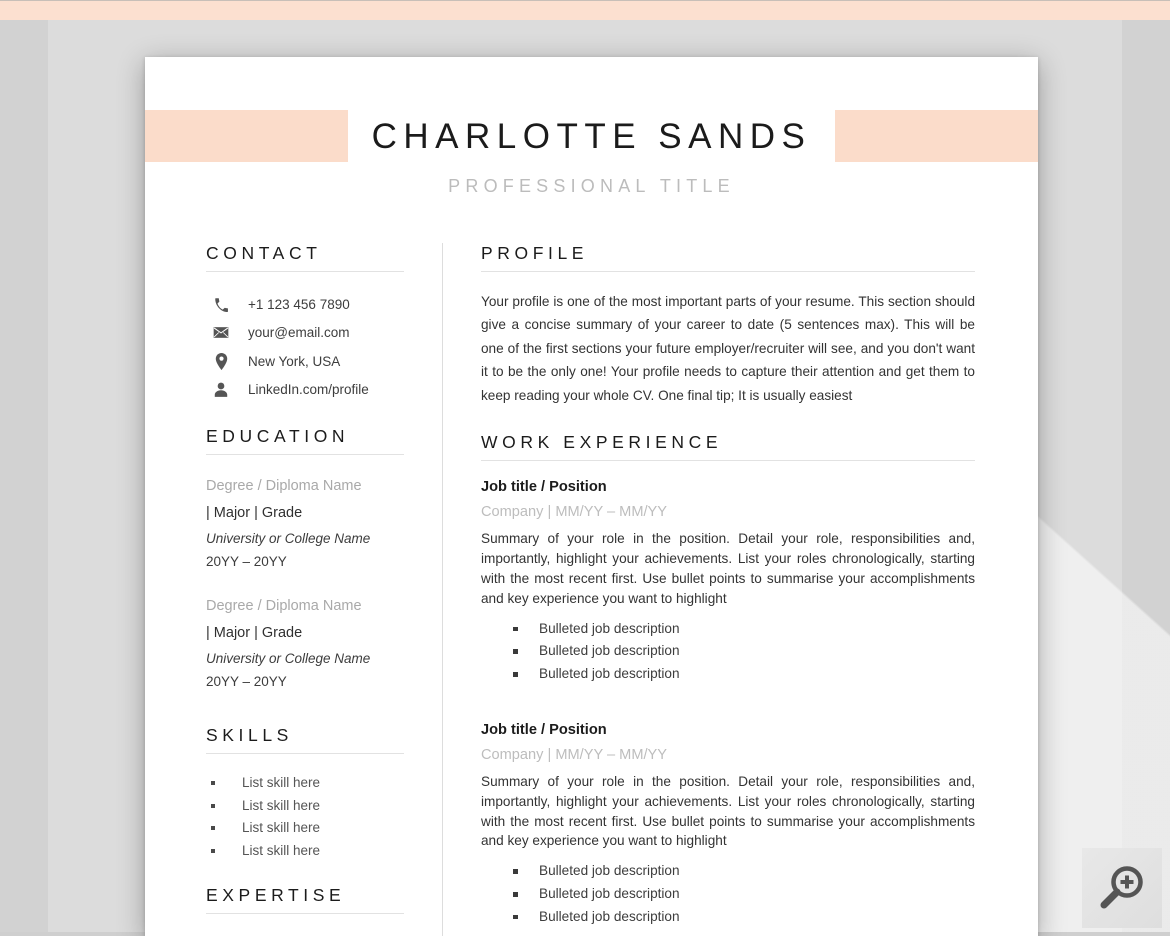  Describe the element at coordinates (264, 253) in the screenshot. I see `contact-heading: CONTACT` at that location.